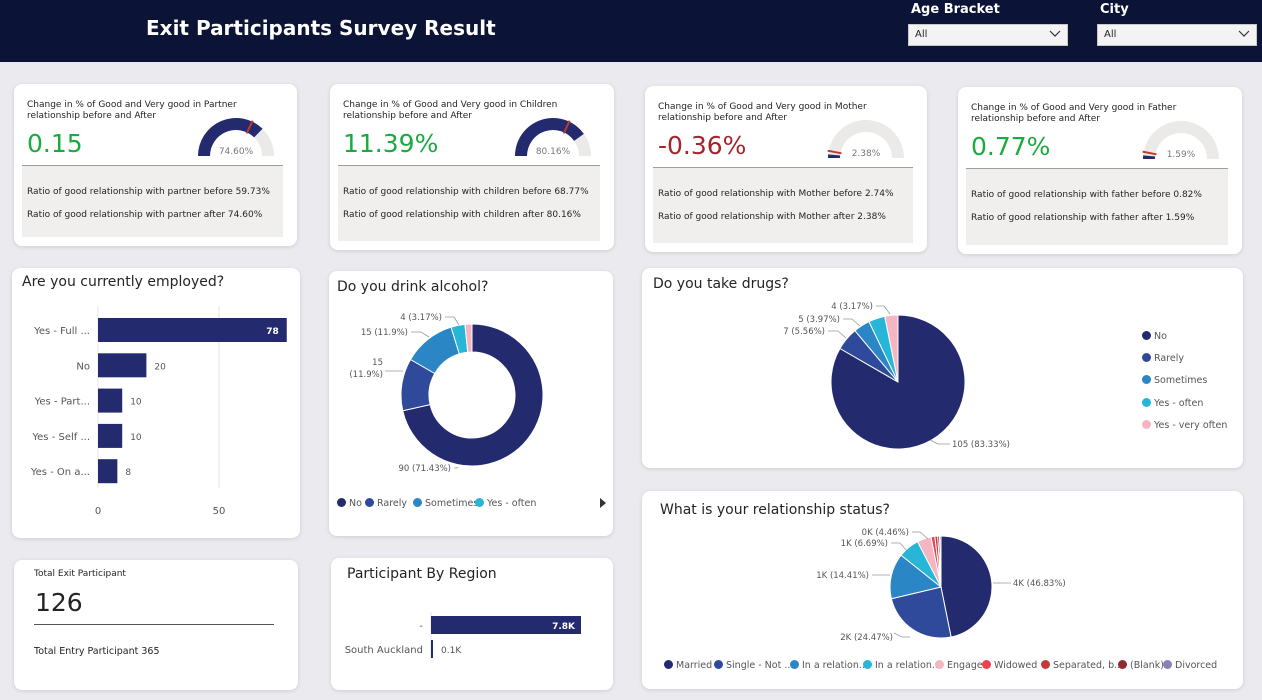 This screenshot has height=700, width=1262. I want to click on data-label: 78, so click(272, 332).